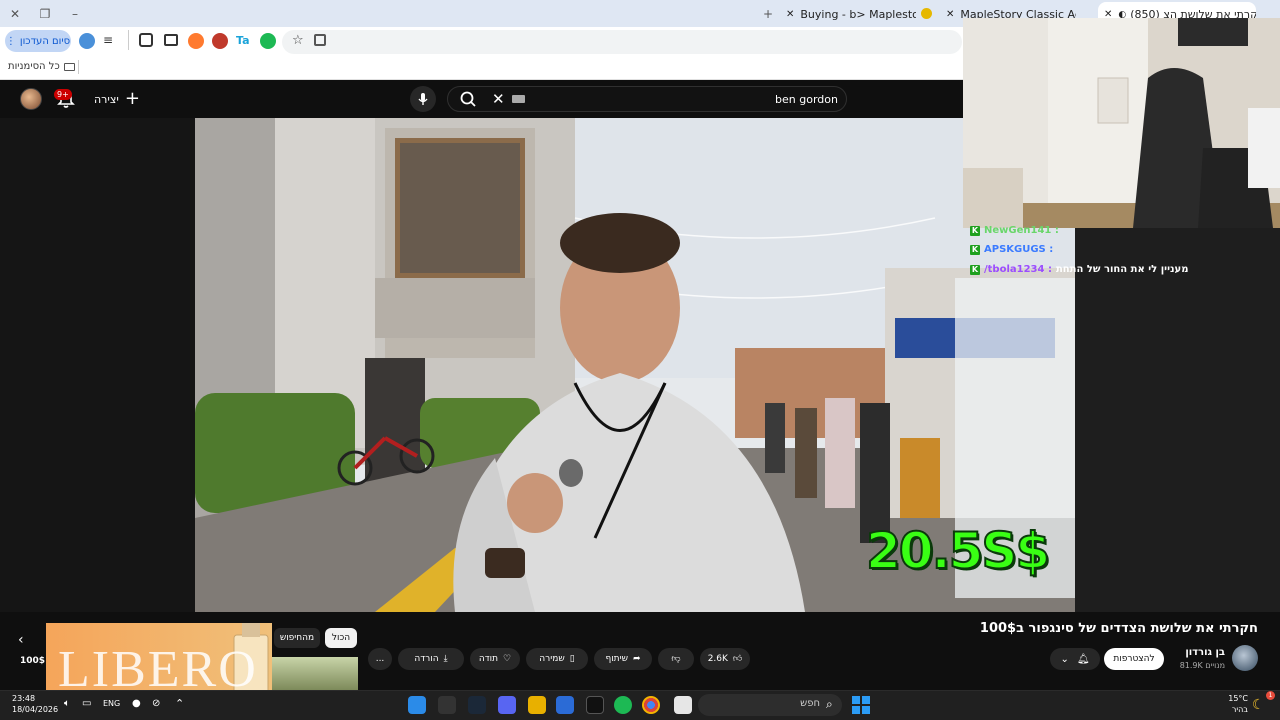  Describe the element at coordinates (552, 659) in the screenshot. I see `save-label: שמירה` at that location.